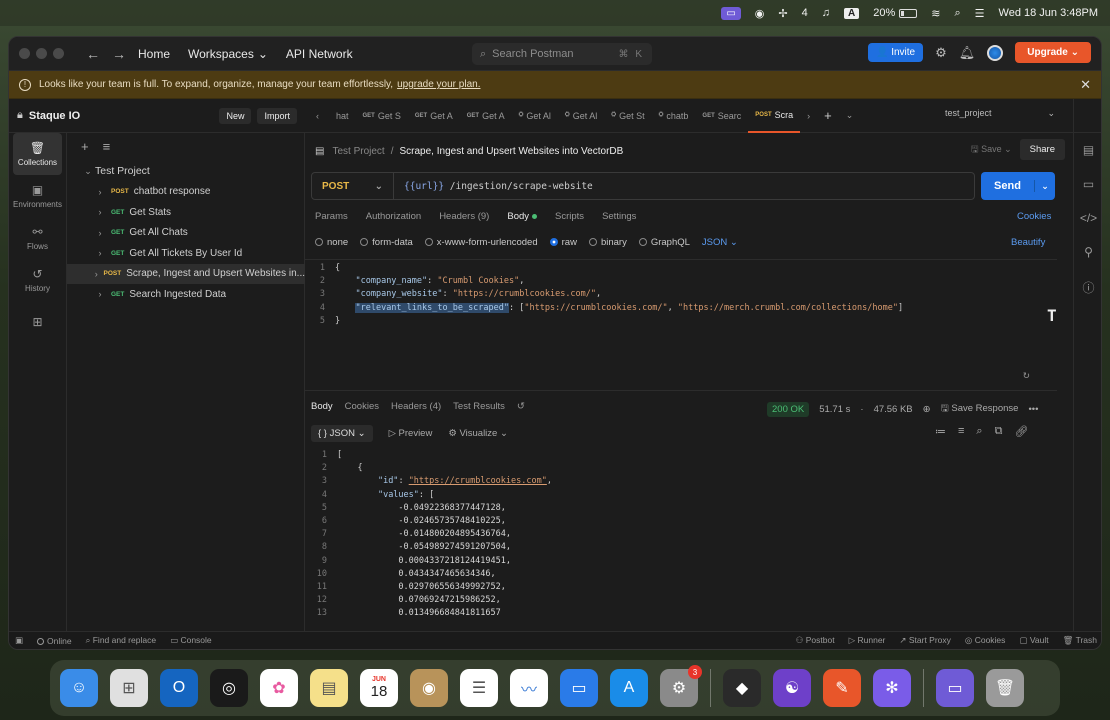 The image size is (1110, 720). I want to click on response-size: 47.56 KB, so click(893, 409).